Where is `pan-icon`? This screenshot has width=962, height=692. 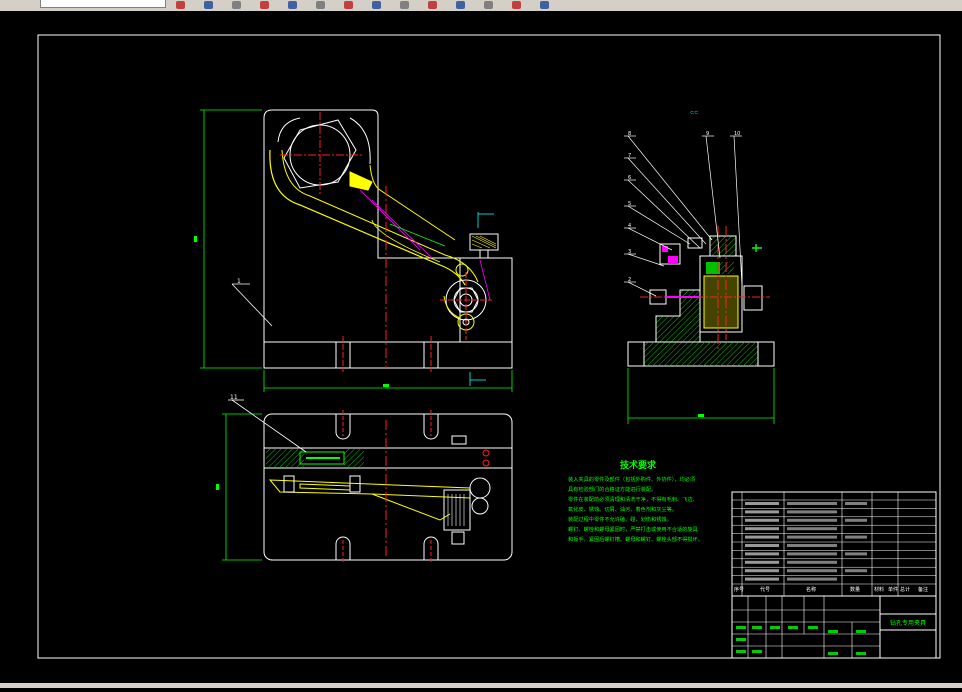
pan-icon is located at coordinates (264, 5).